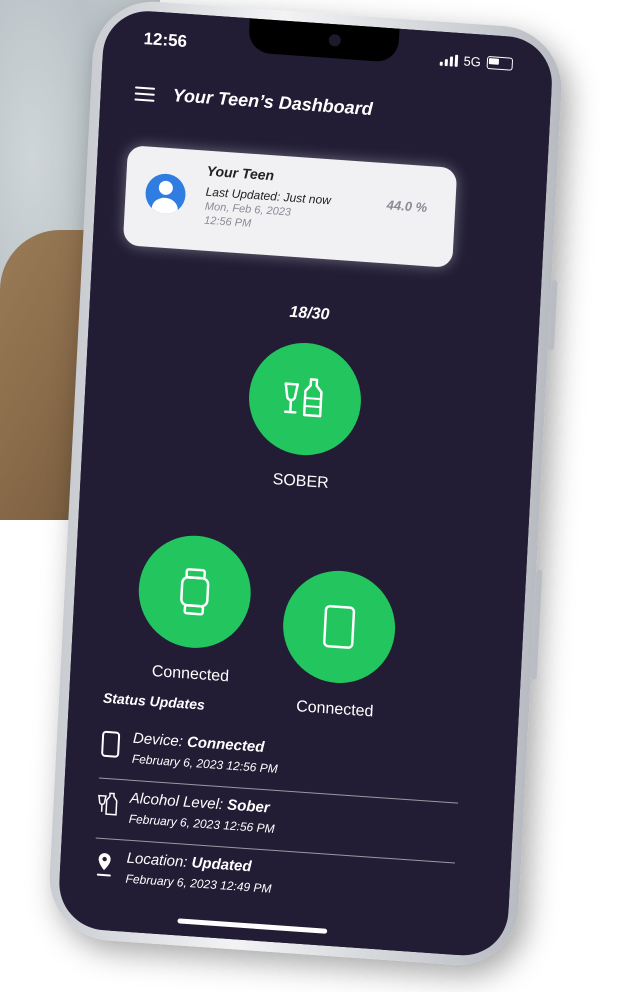 This screenshot has height=992, width=631. I want to click on volume-button, so click(553, 315).